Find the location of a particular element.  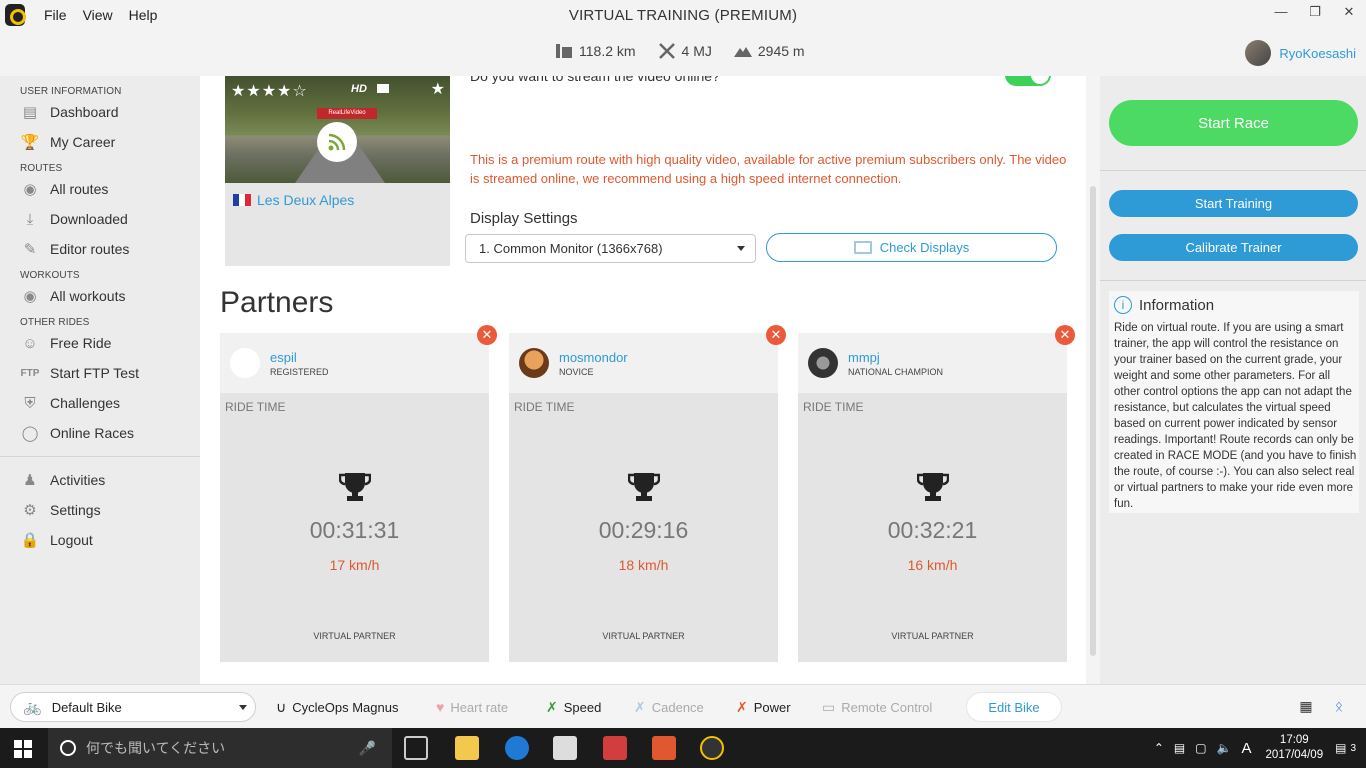

distance-value: 118.2 km is located at coordinates (607, 51).